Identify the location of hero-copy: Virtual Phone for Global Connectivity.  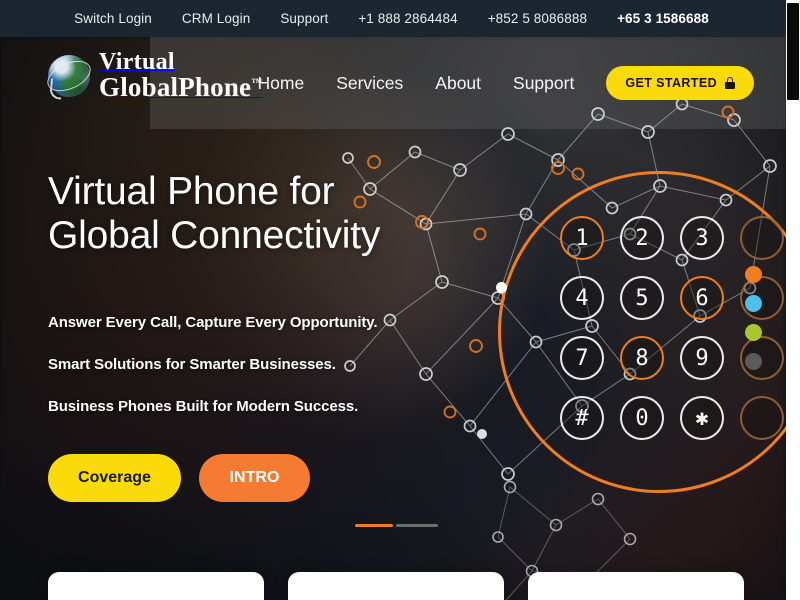
(283, 214).